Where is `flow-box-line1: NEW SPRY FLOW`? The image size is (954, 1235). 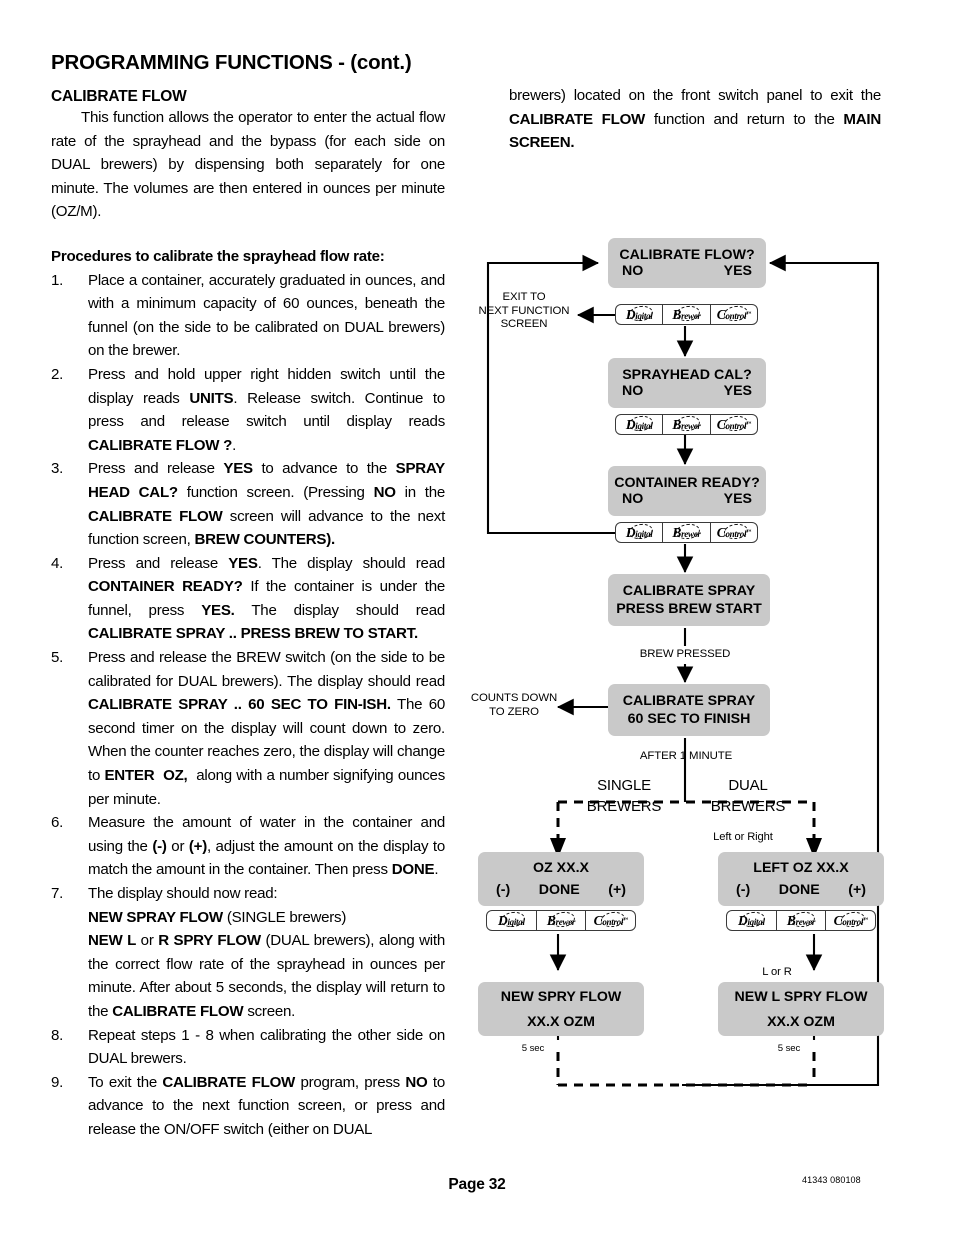 flow-box-line1: NEW SPRY FLOW is located at coordinates (561, 996).